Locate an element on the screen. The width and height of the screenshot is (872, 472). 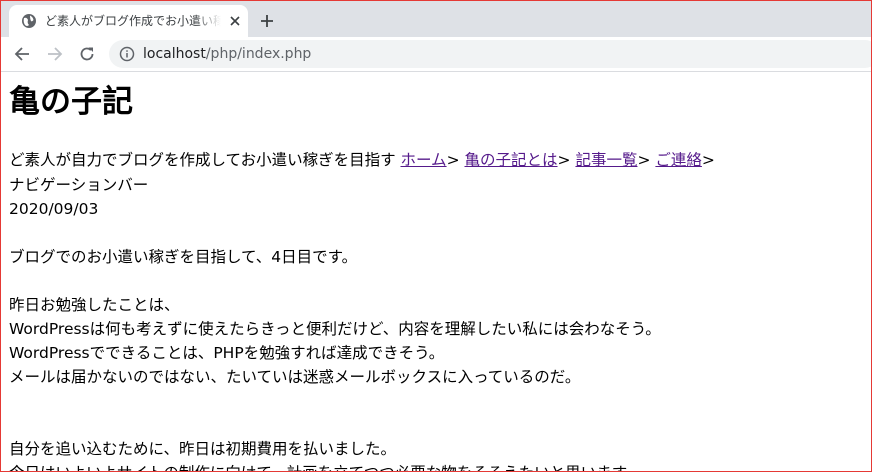
forward-button is located at coordinates (55, 54).